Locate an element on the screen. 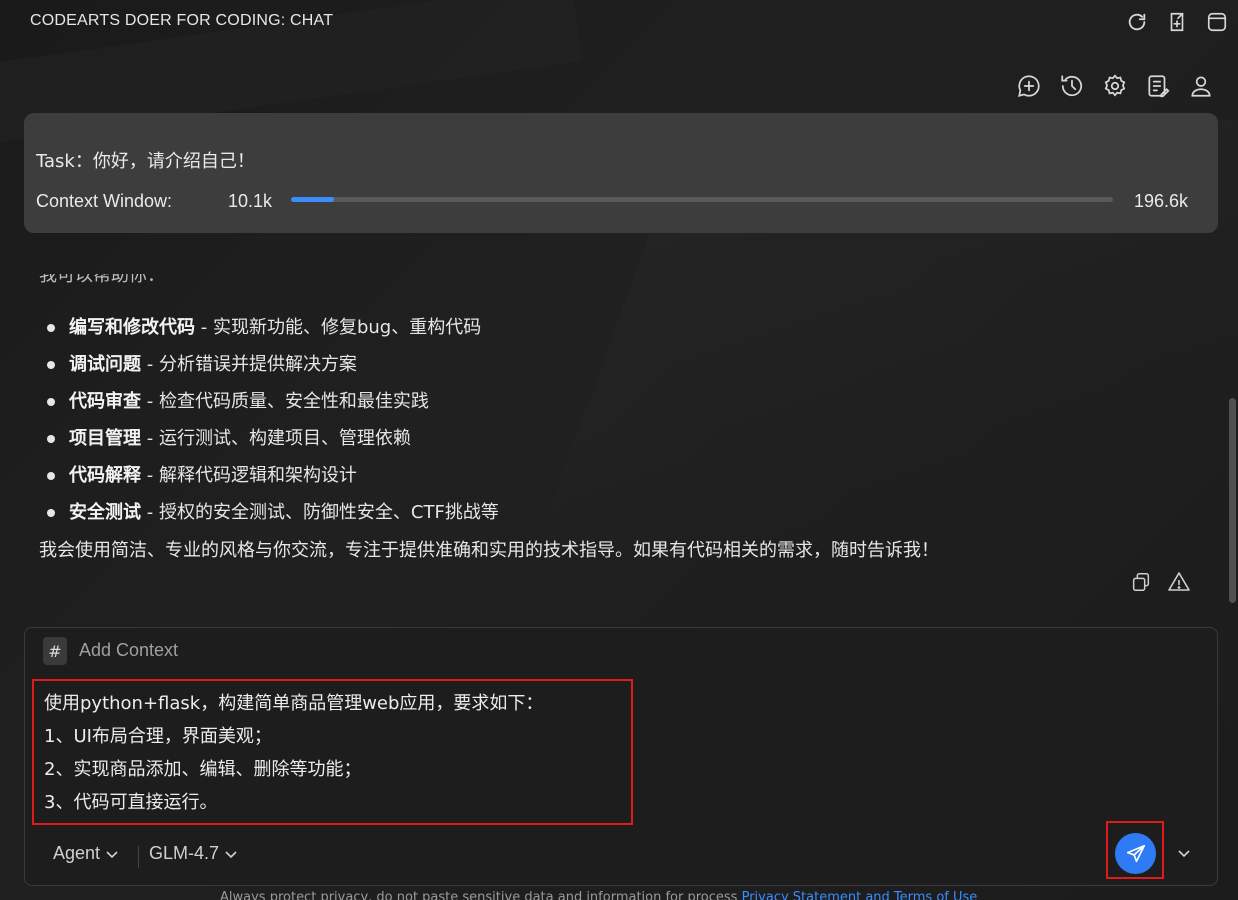  history-icon is located at coordinates (1071, 85).